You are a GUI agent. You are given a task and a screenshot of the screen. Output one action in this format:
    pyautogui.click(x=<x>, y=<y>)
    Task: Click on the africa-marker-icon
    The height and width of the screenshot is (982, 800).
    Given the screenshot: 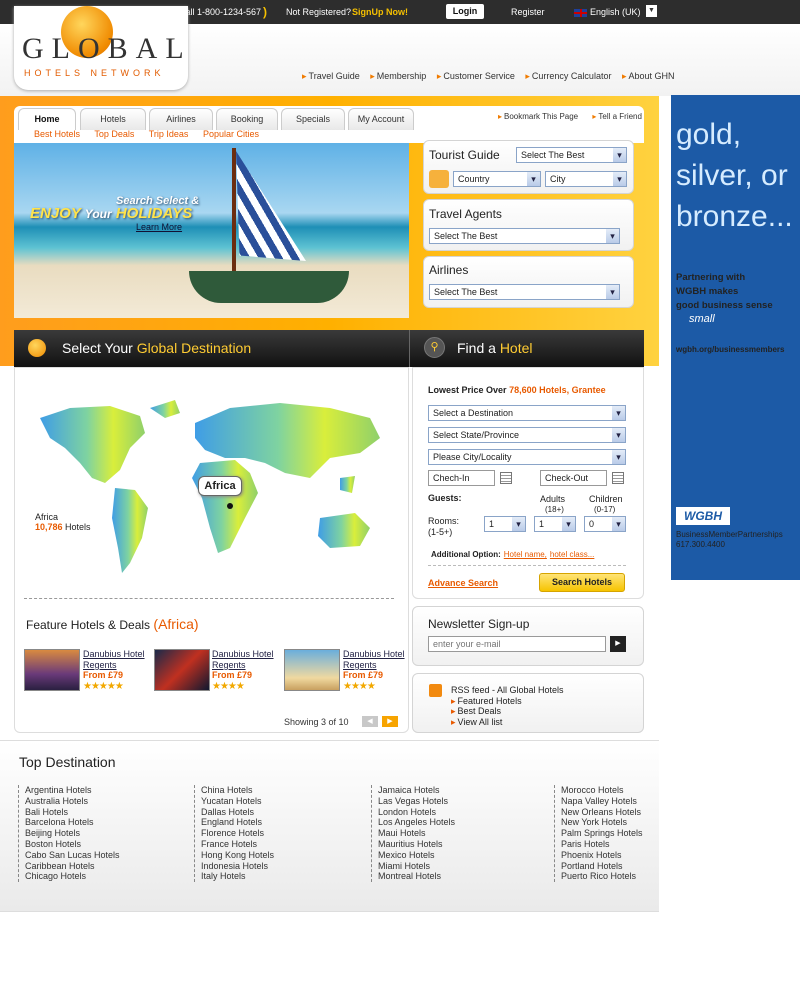 What is the action you would take?
    pyautogui.click(x=230, y=506)
    